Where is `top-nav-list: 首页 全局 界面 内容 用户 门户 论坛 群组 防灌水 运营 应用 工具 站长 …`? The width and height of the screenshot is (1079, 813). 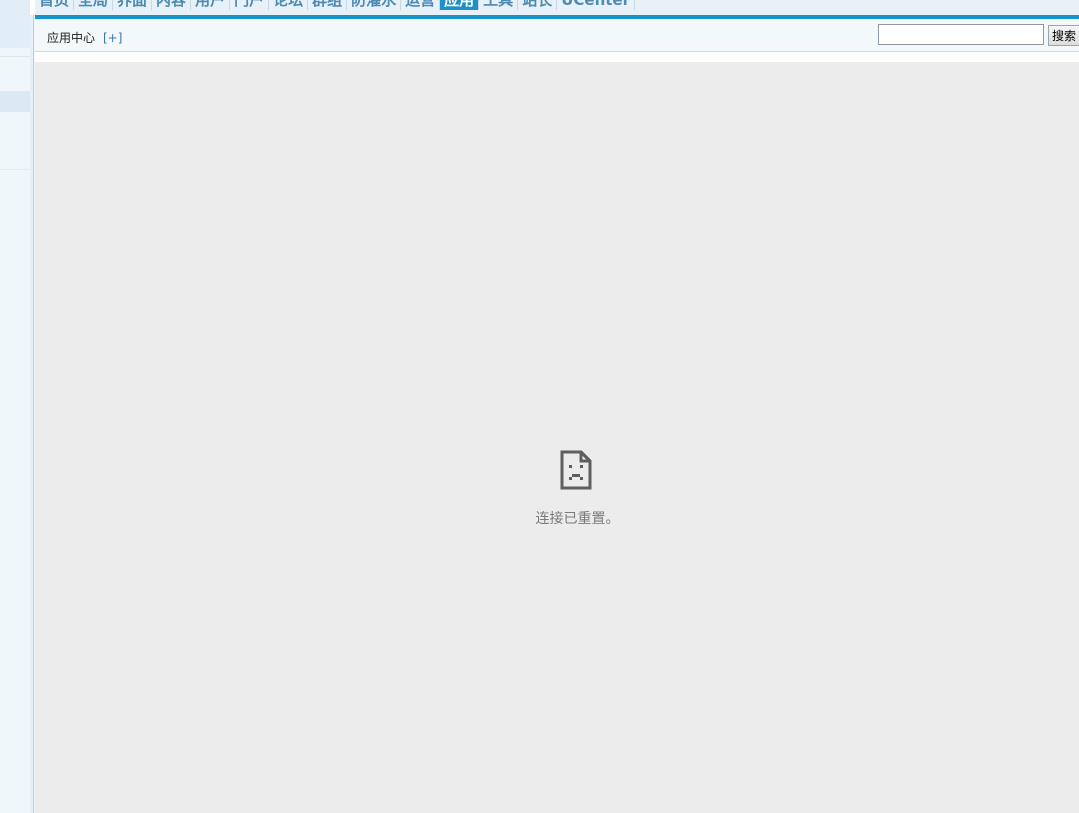
top-nav-list: 首页 全局 界面 内容 用户 门户 论坛 群组 防灌水 运营 应用 工具 站长 … is located at coordinates (557, 7).